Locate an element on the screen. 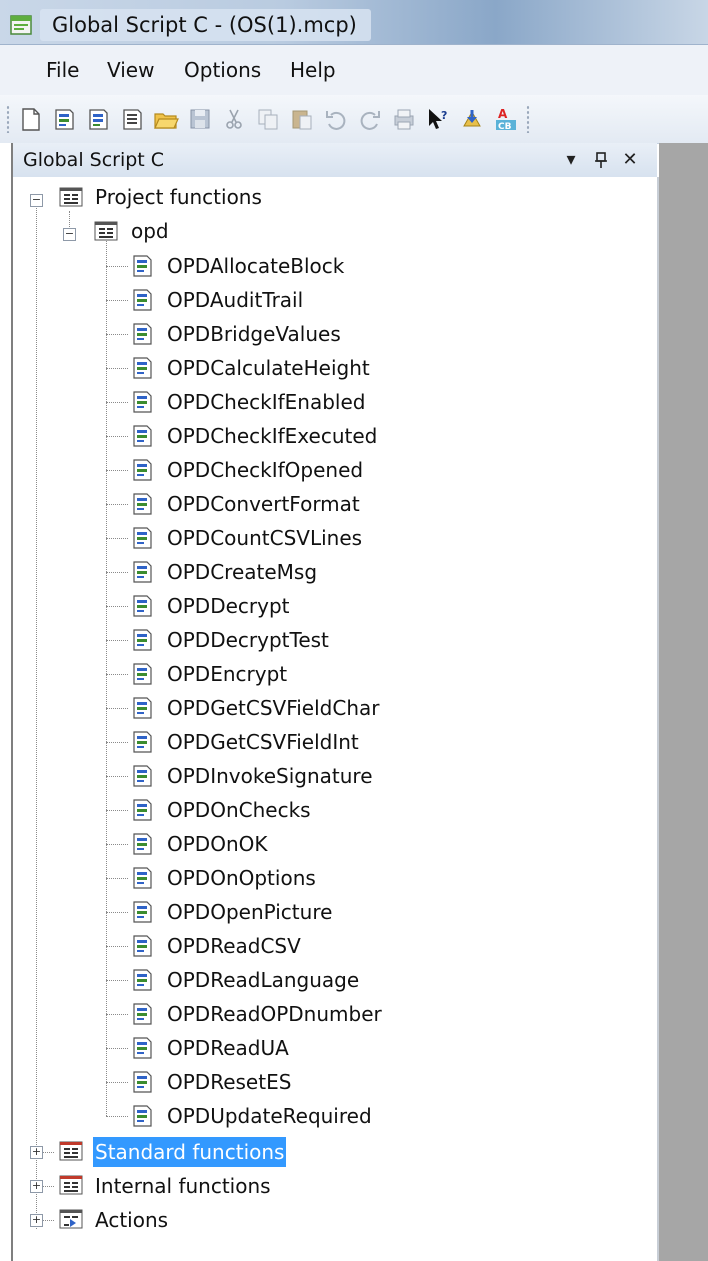  new-header-icon is located at coordinates (132, 119).